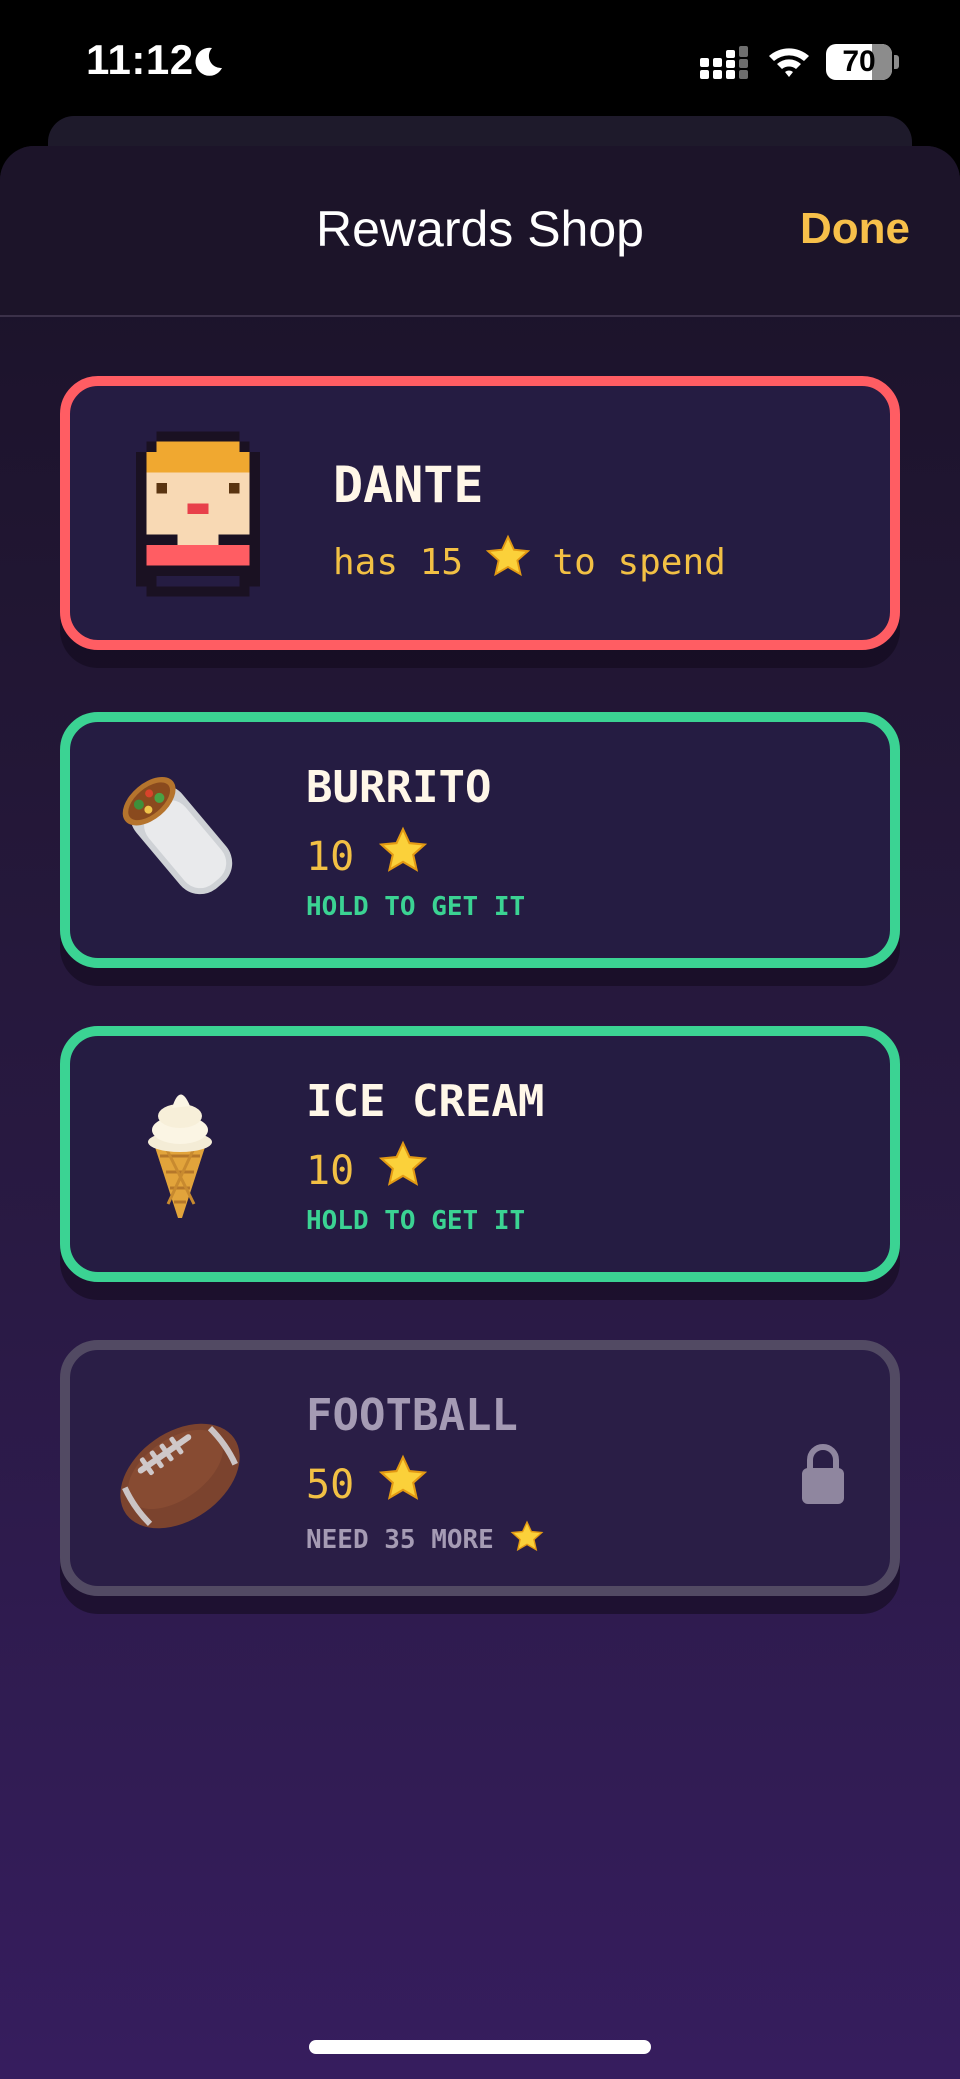 Image resolution: width=960 pixels, height=2079 pixels. I want to click on profile-card: DANTE has 15 to spend, so click(480, 513).